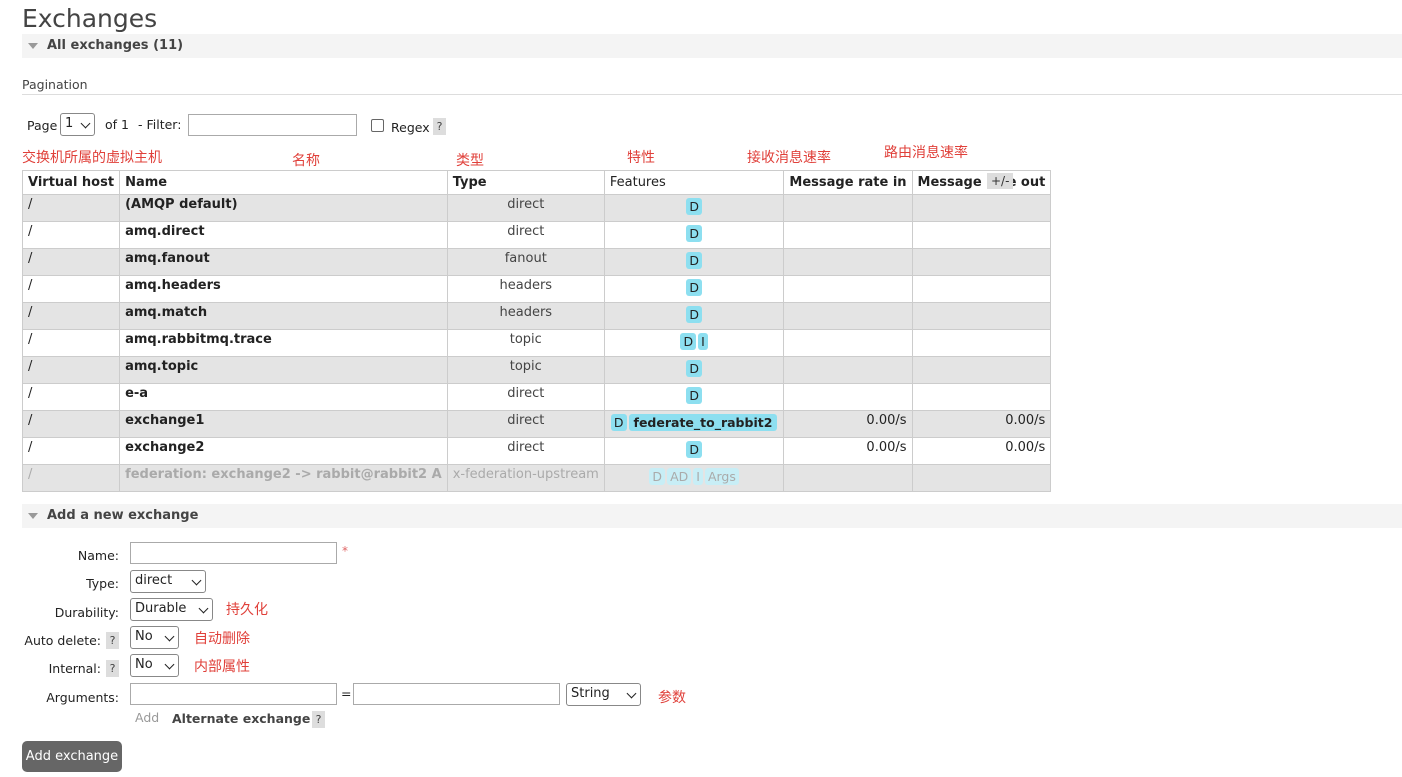  I want to click on durability-label: Durability:, so click(86, 612).